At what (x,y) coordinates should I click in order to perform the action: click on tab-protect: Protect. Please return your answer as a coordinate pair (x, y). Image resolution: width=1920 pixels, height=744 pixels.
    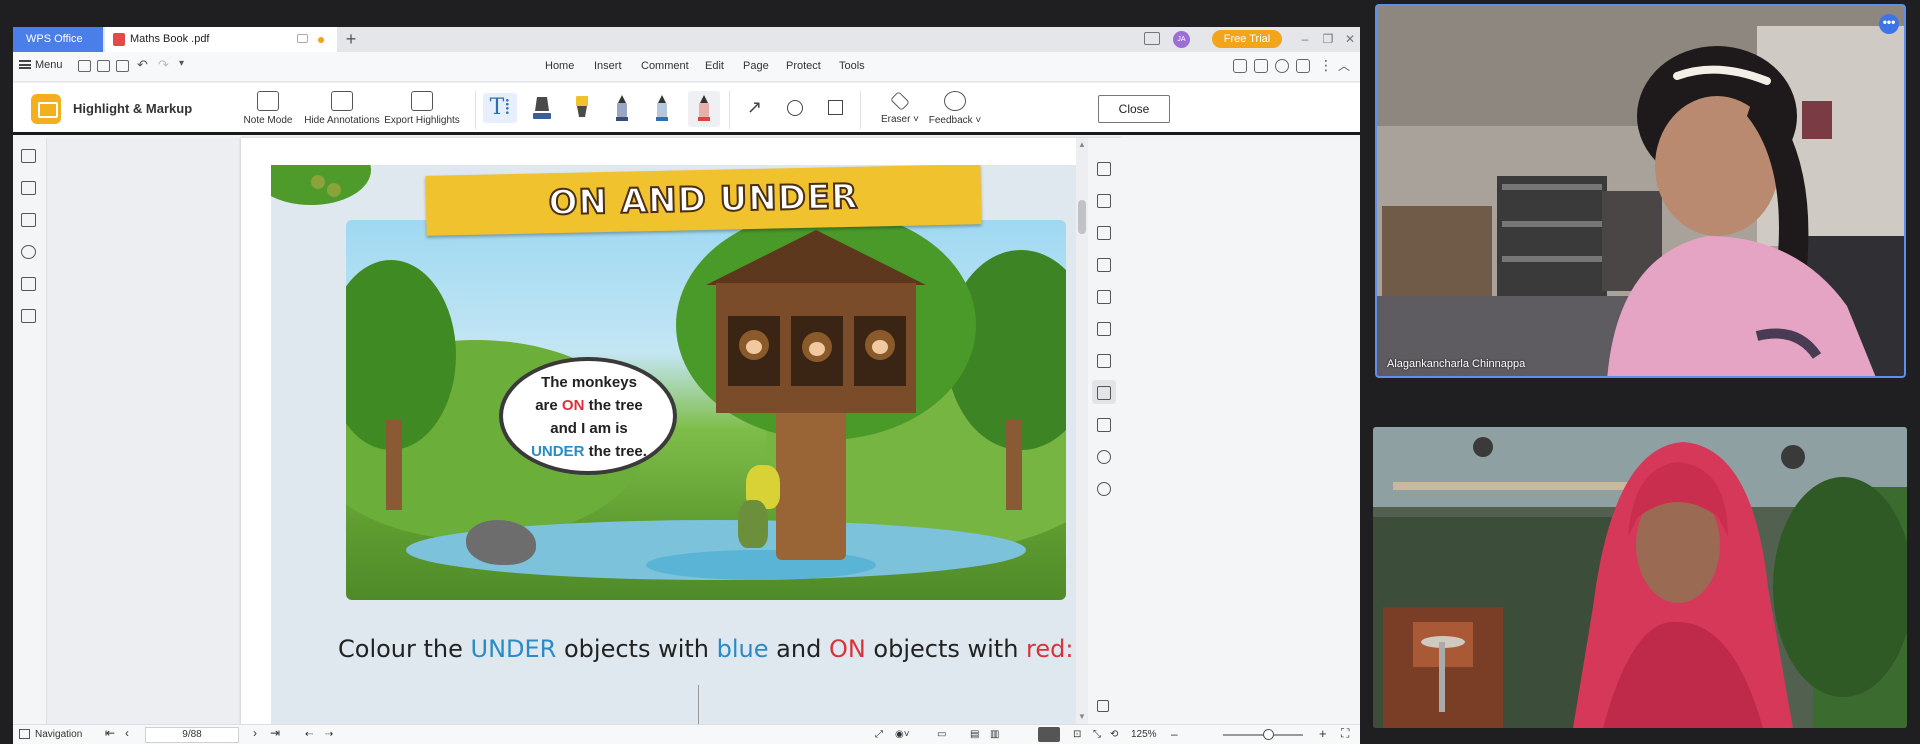
    Looking at the image, I should click on (803, 66).